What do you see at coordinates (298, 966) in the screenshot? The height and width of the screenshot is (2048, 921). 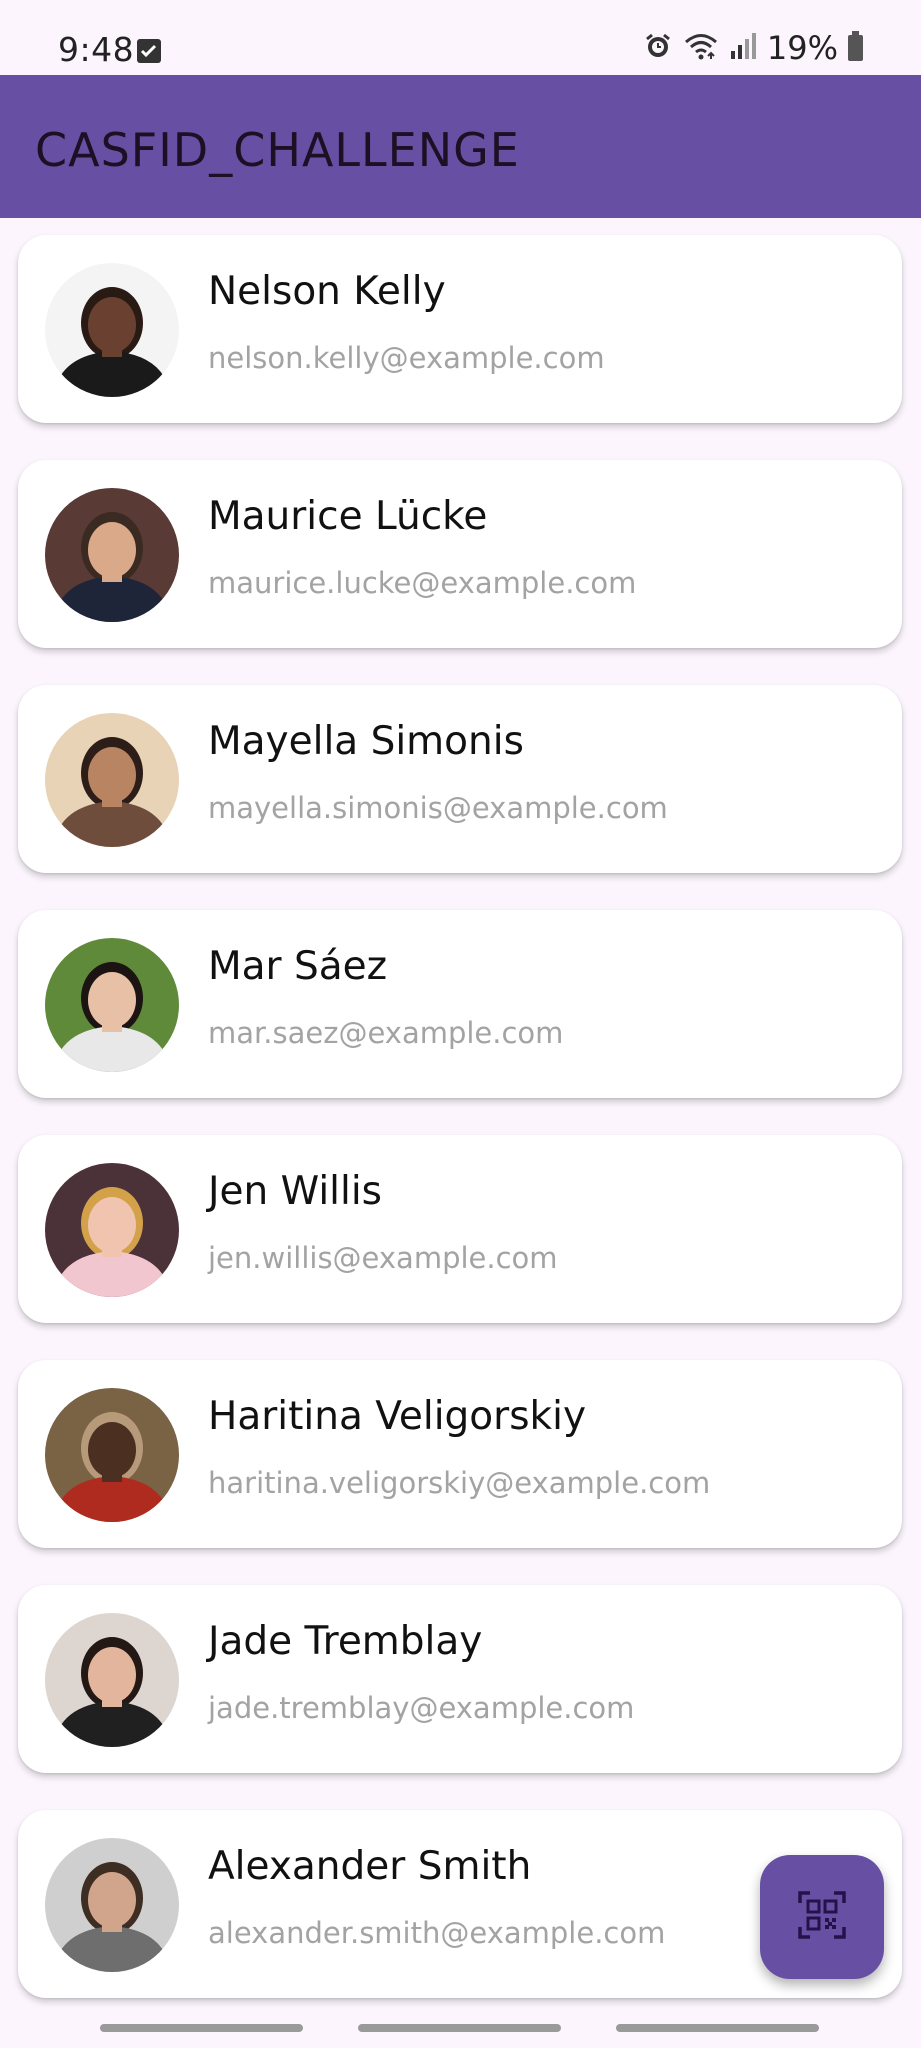 I see `contact-name: Mar Sáez` at bounding box center [298, 966].